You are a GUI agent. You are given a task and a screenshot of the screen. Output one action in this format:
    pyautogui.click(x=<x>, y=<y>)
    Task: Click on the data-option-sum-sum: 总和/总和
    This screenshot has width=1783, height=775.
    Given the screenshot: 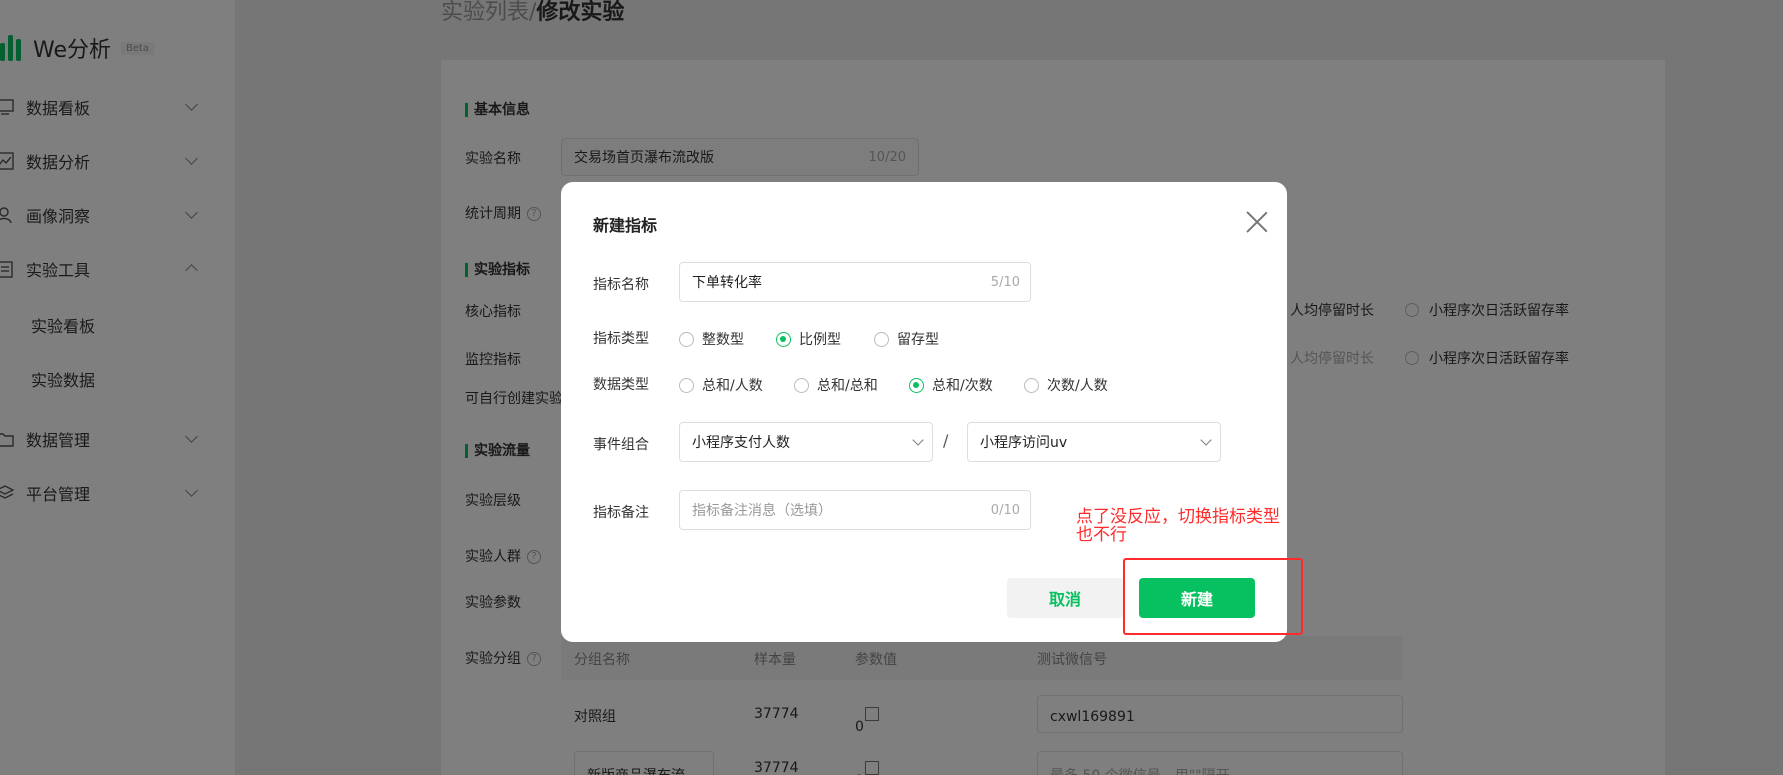 What is the action you would take?
    pyautogui.click(x=836, y=385)
    